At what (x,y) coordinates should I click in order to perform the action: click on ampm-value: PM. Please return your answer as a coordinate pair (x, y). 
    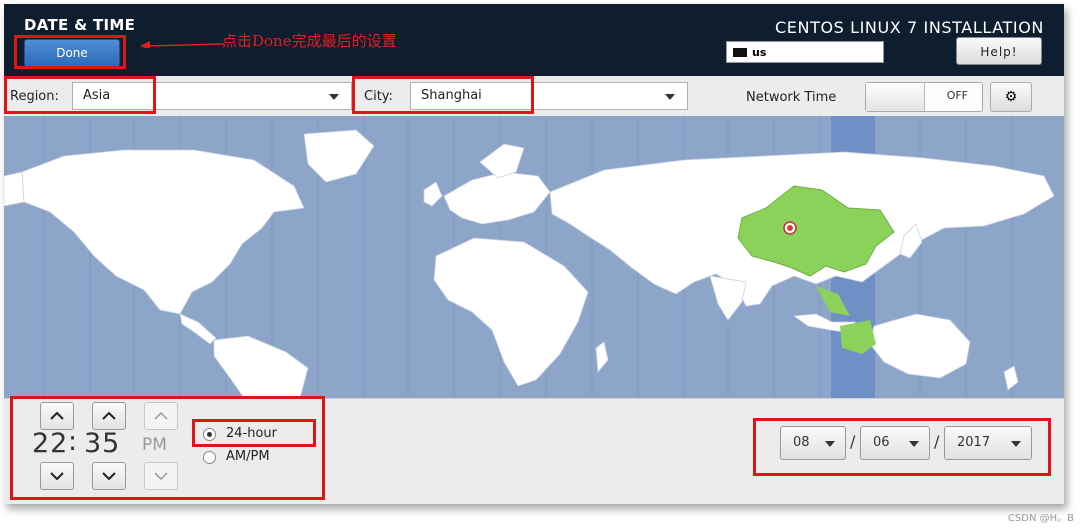
    Looking at the image, I should click on (154, 445).